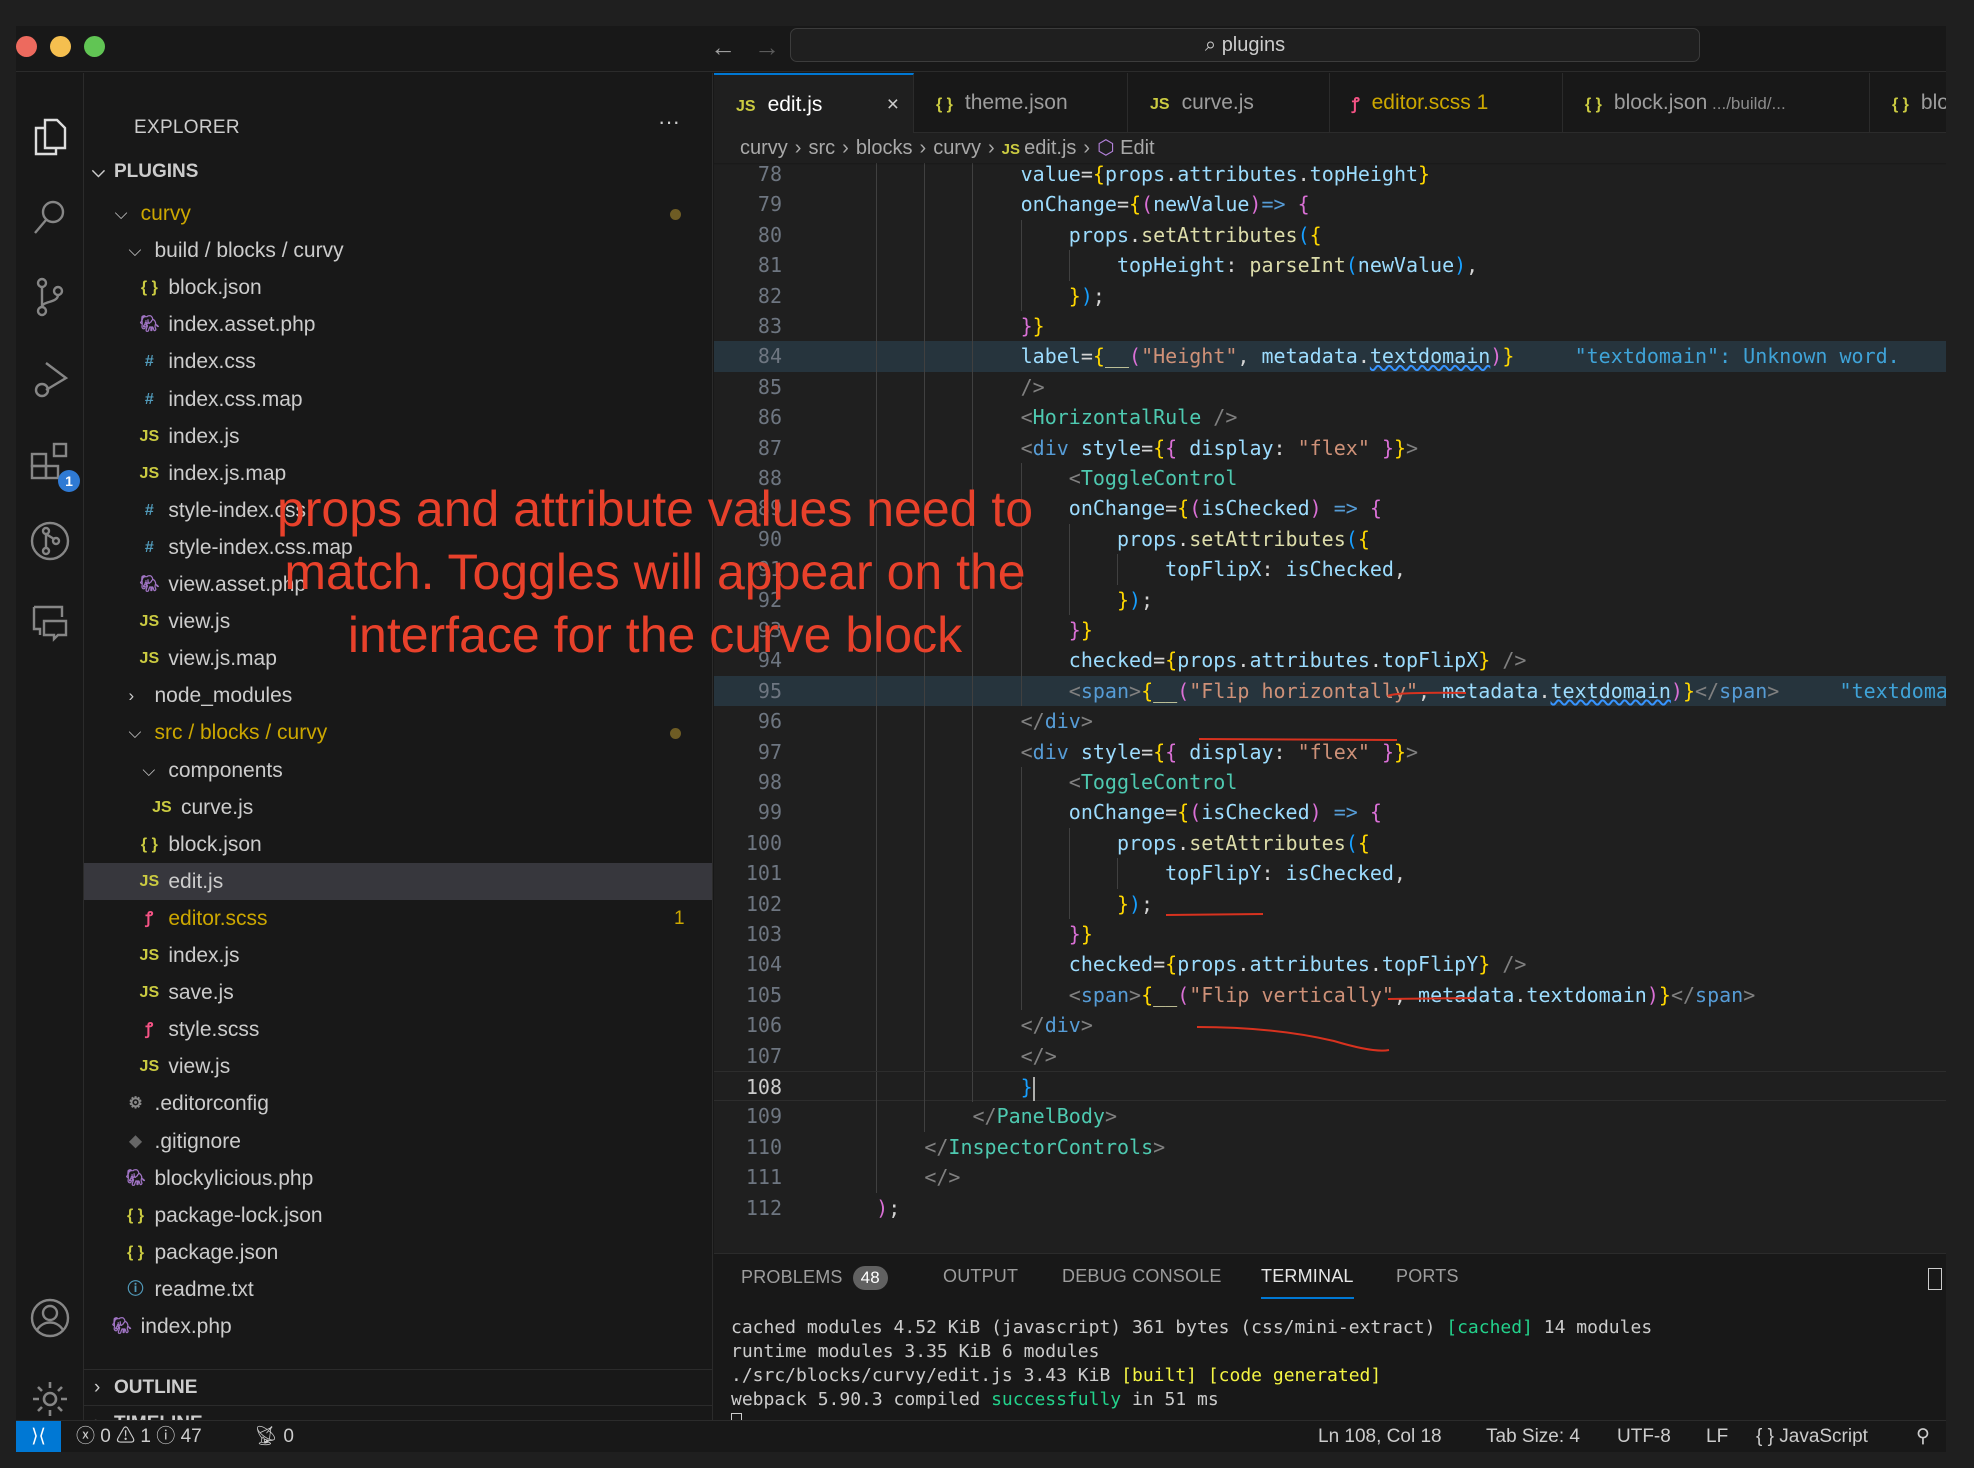 This screenshot has height=1468, width=1974. I want to click on tab-size: Tab Size: 4, so click(1533, 1436).